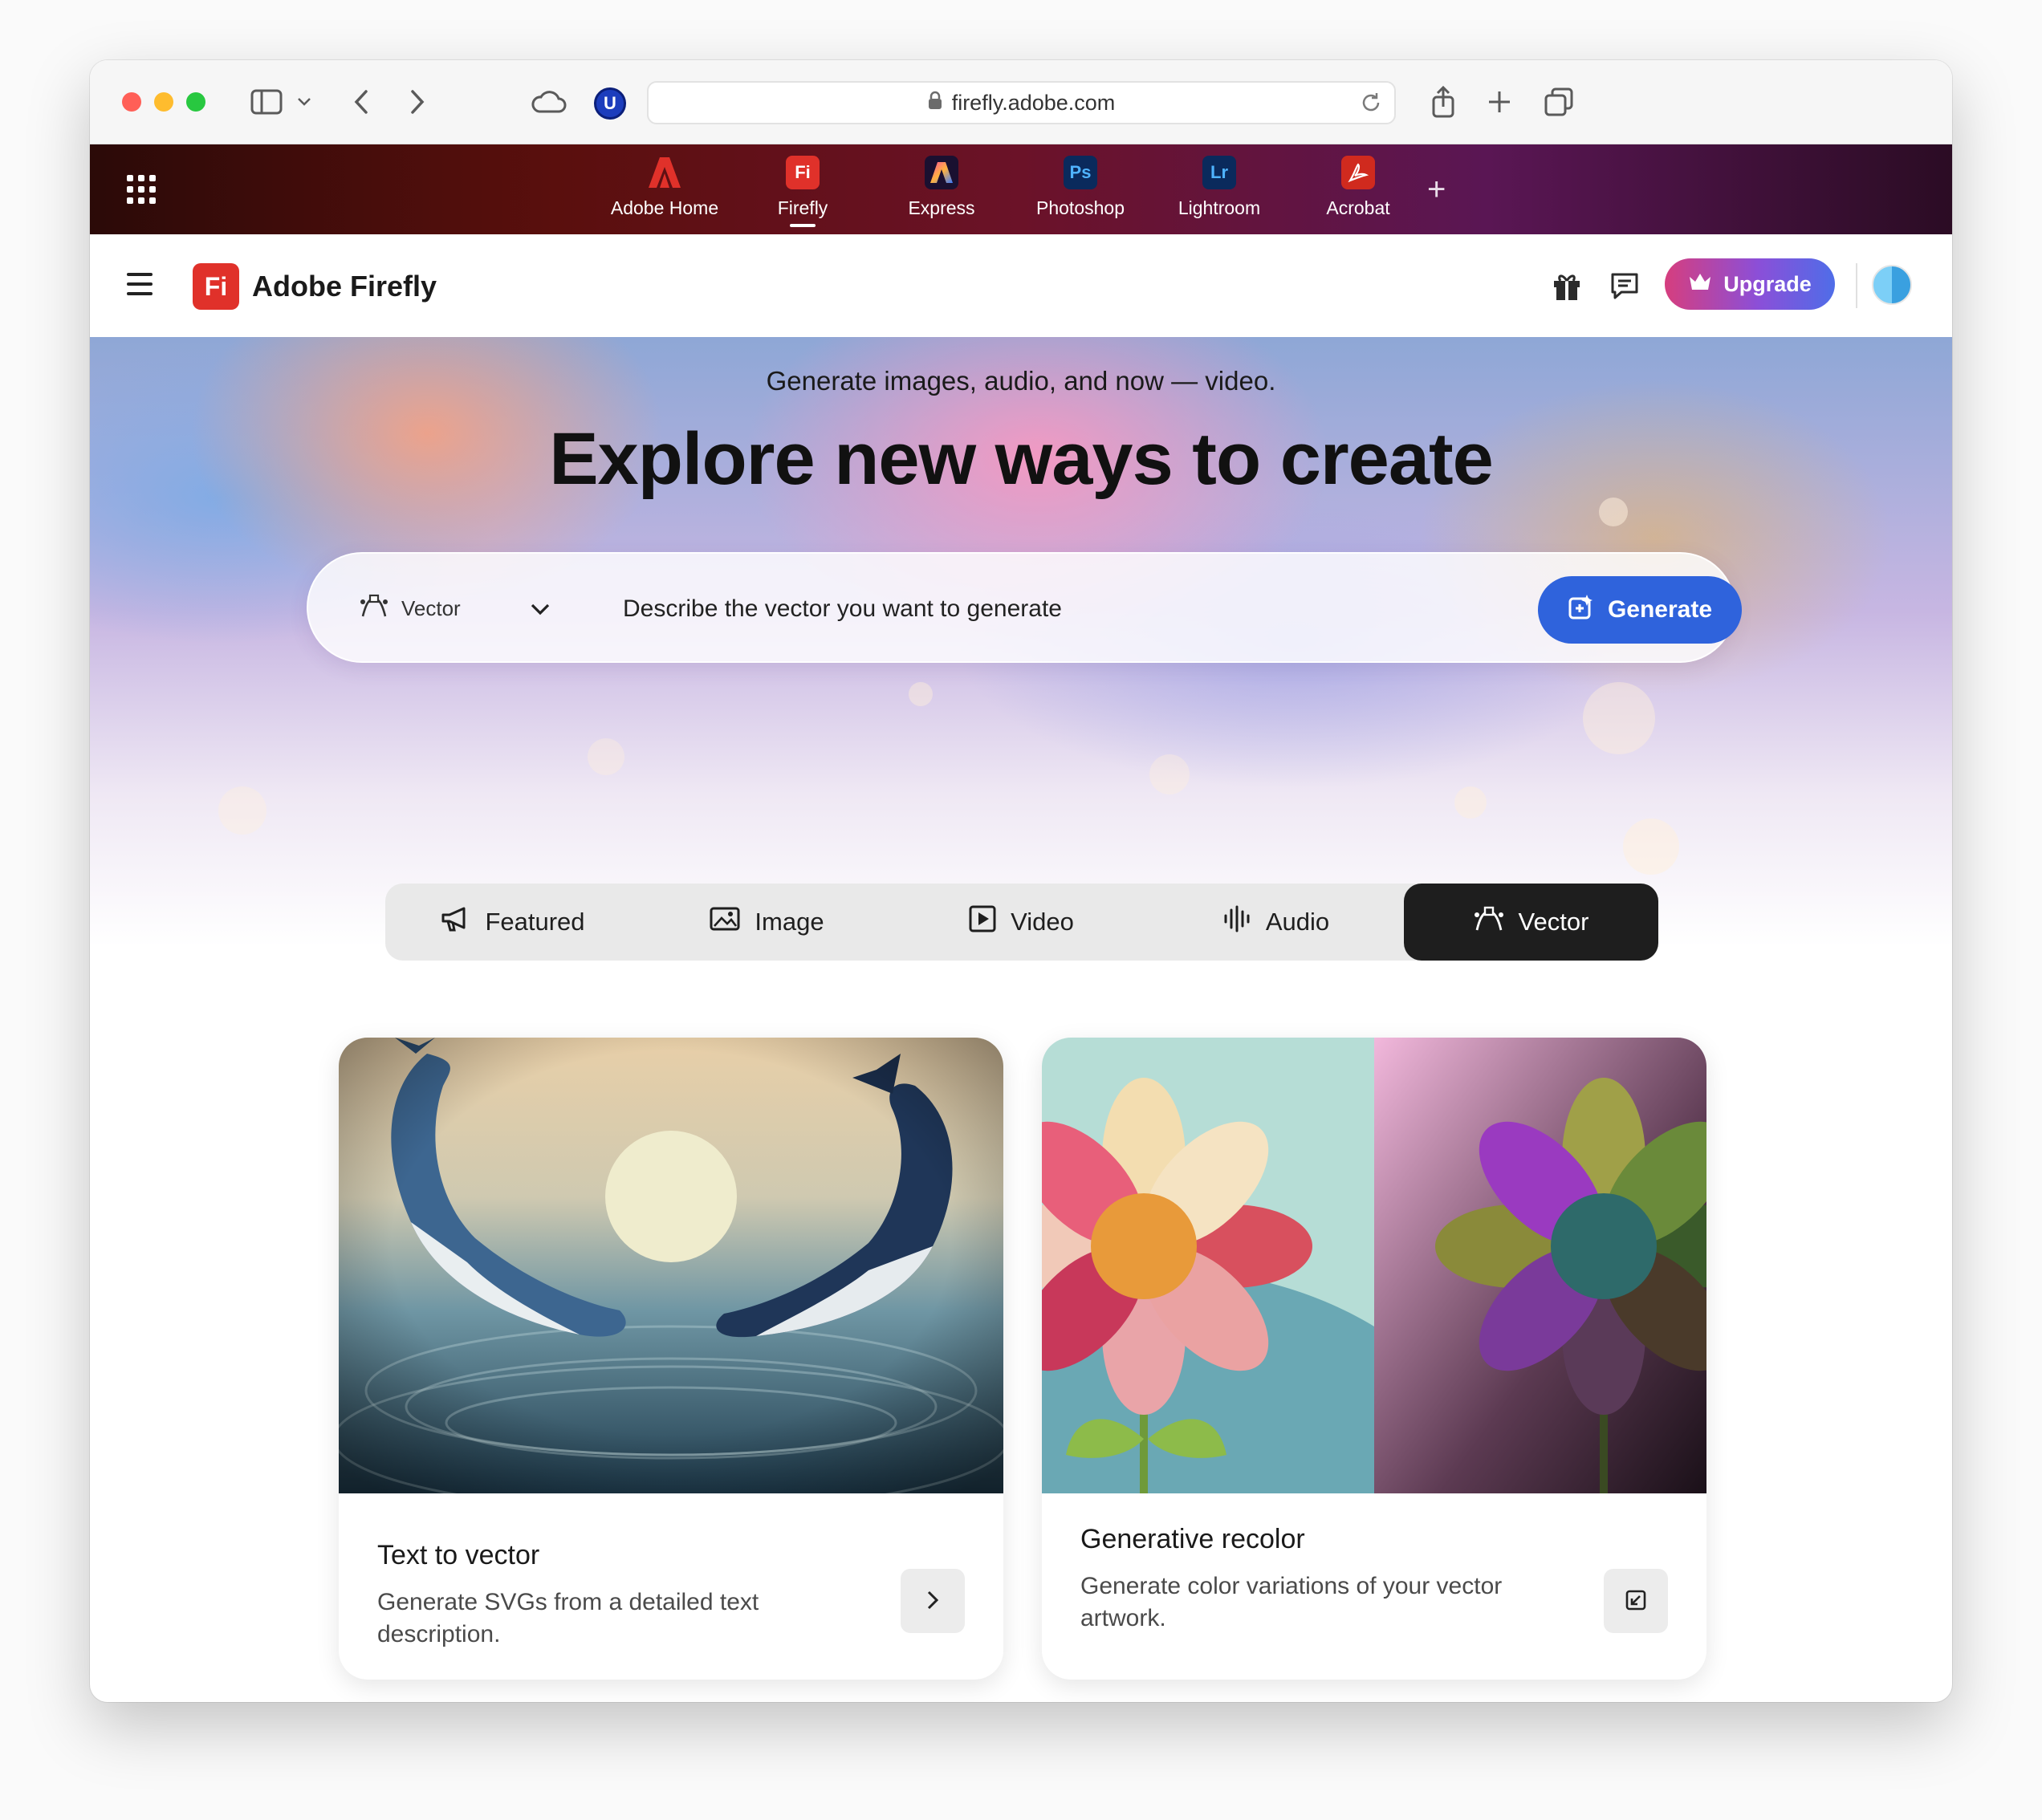 Image resolution: width=2042 pixels, height=1820 pixels. Describe the element at coordinates (345, 286) in the screenshot. I see `app-title: Adobe Firefly` at that location.